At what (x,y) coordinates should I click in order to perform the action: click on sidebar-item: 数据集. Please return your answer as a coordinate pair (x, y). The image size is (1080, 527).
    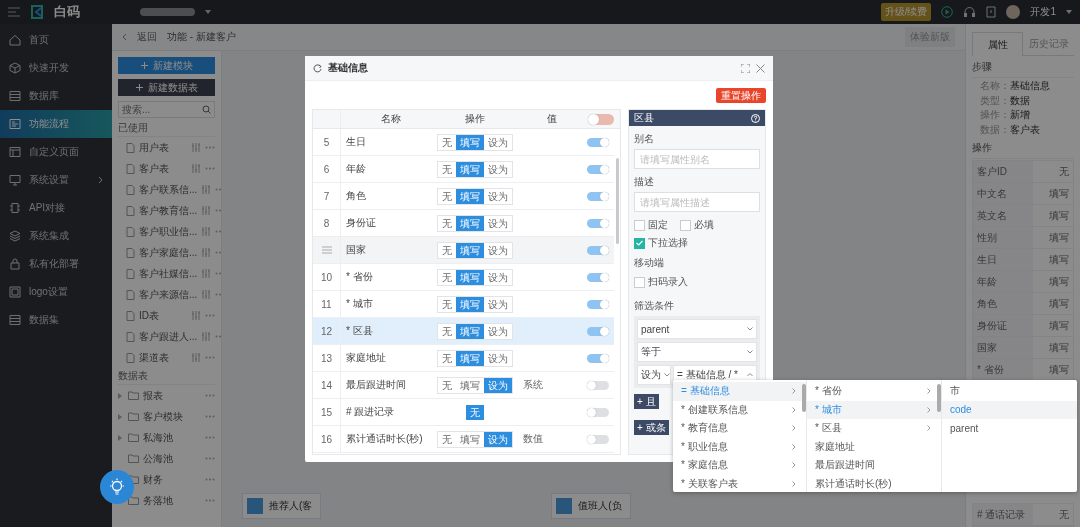
    Looking at the image, I should click on (56, 320).